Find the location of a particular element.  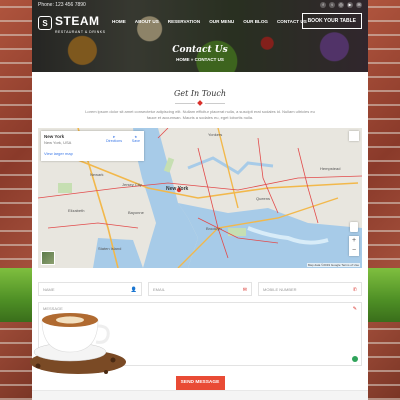

brick-background-right is located at coordinates (384, 200).